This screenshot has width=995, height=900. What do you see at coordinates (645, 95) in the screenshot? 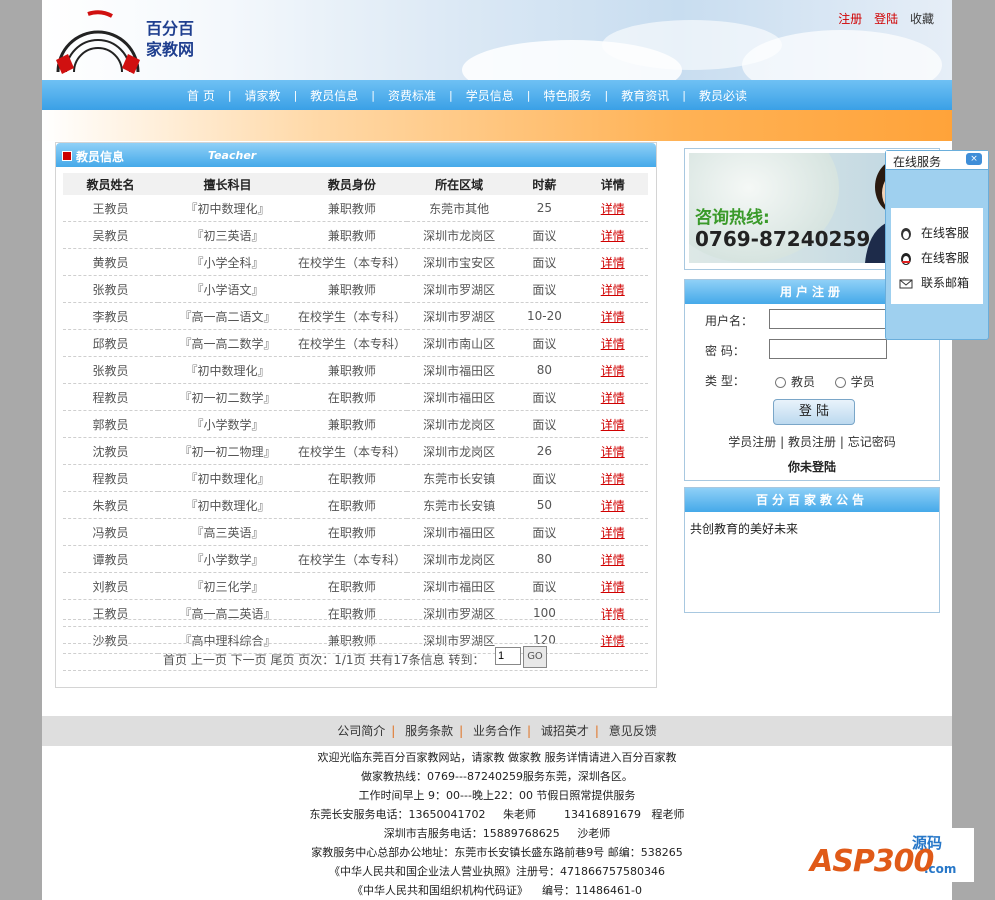
I see `nav-item: 教育资讯` at bounding box center [645, 95].